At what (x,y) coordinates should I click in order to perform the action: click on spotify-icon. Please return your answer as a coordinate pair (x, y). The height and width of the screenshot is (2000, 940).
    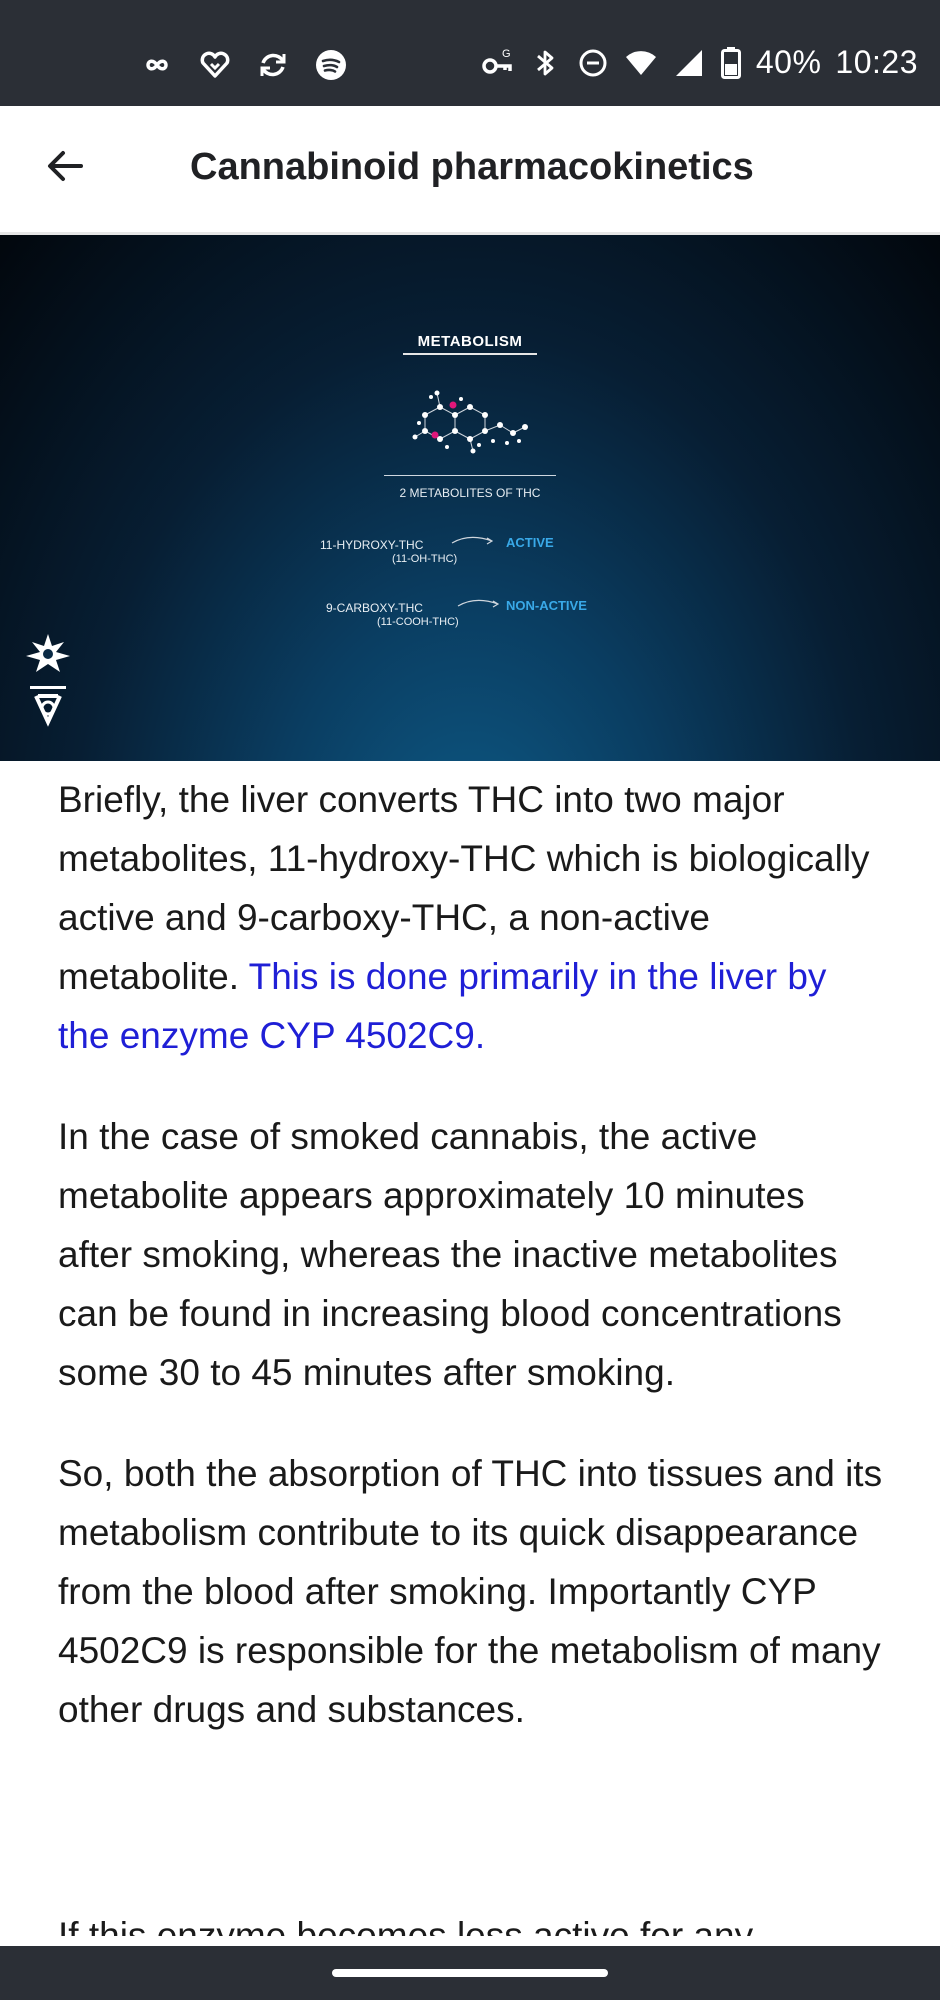
    Looking at the image, I should click on (331, 65).